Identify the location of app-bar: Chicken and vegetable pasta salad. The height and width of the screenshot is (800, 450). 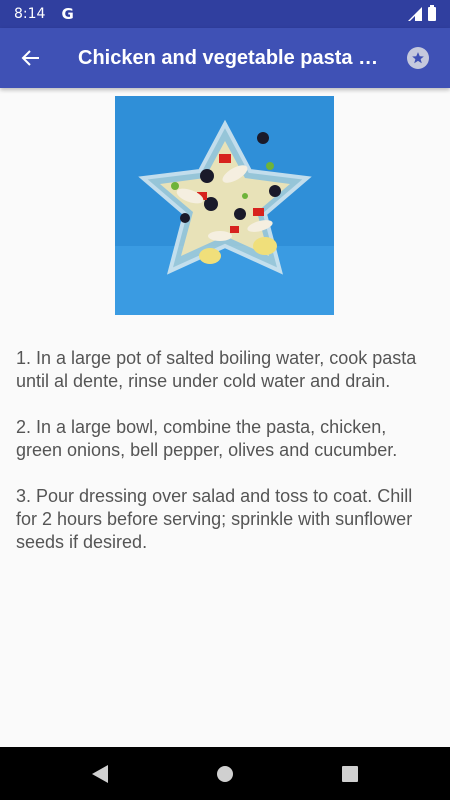
(225, 58).